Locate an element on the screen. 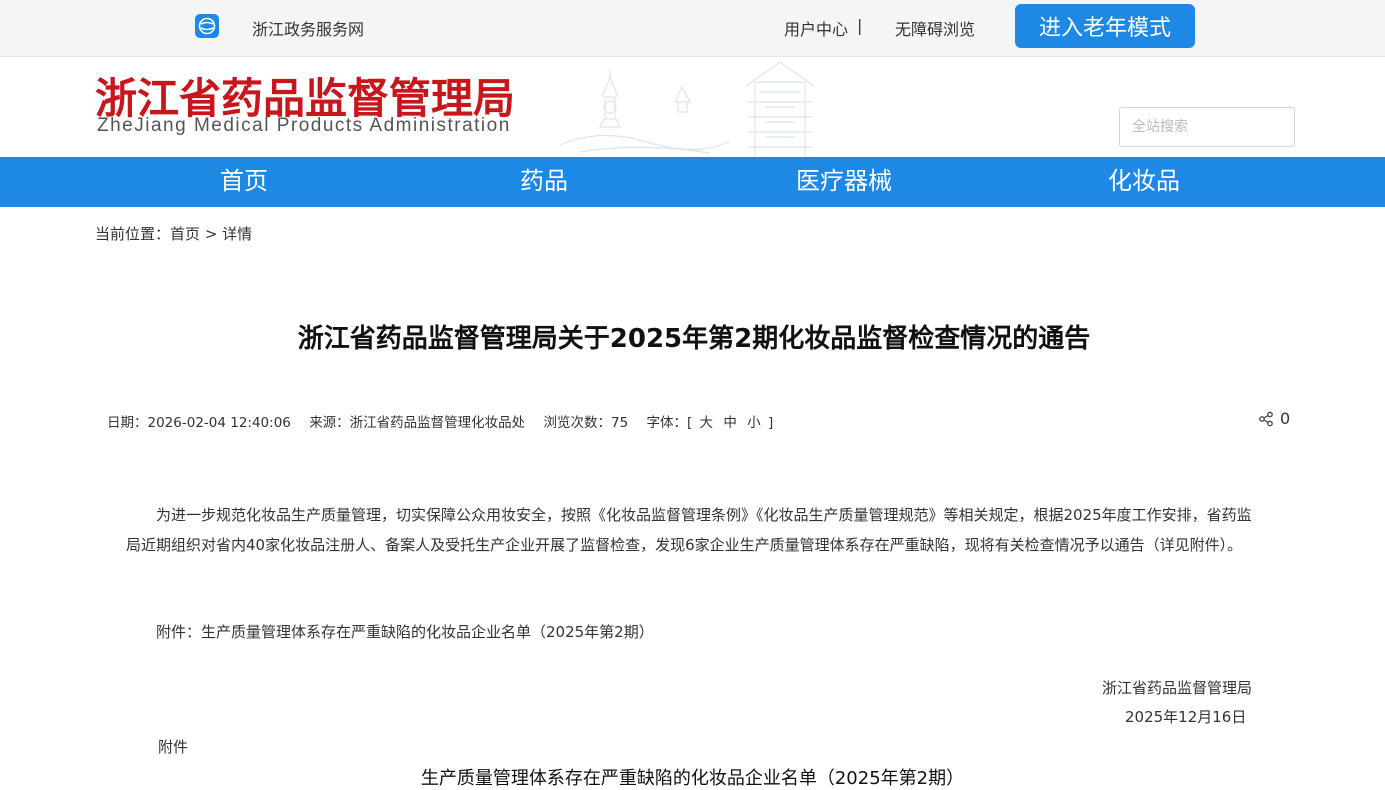 The image size is (1385, 790). breadcrumb-arrow: > is located at coordinates (211, 234).